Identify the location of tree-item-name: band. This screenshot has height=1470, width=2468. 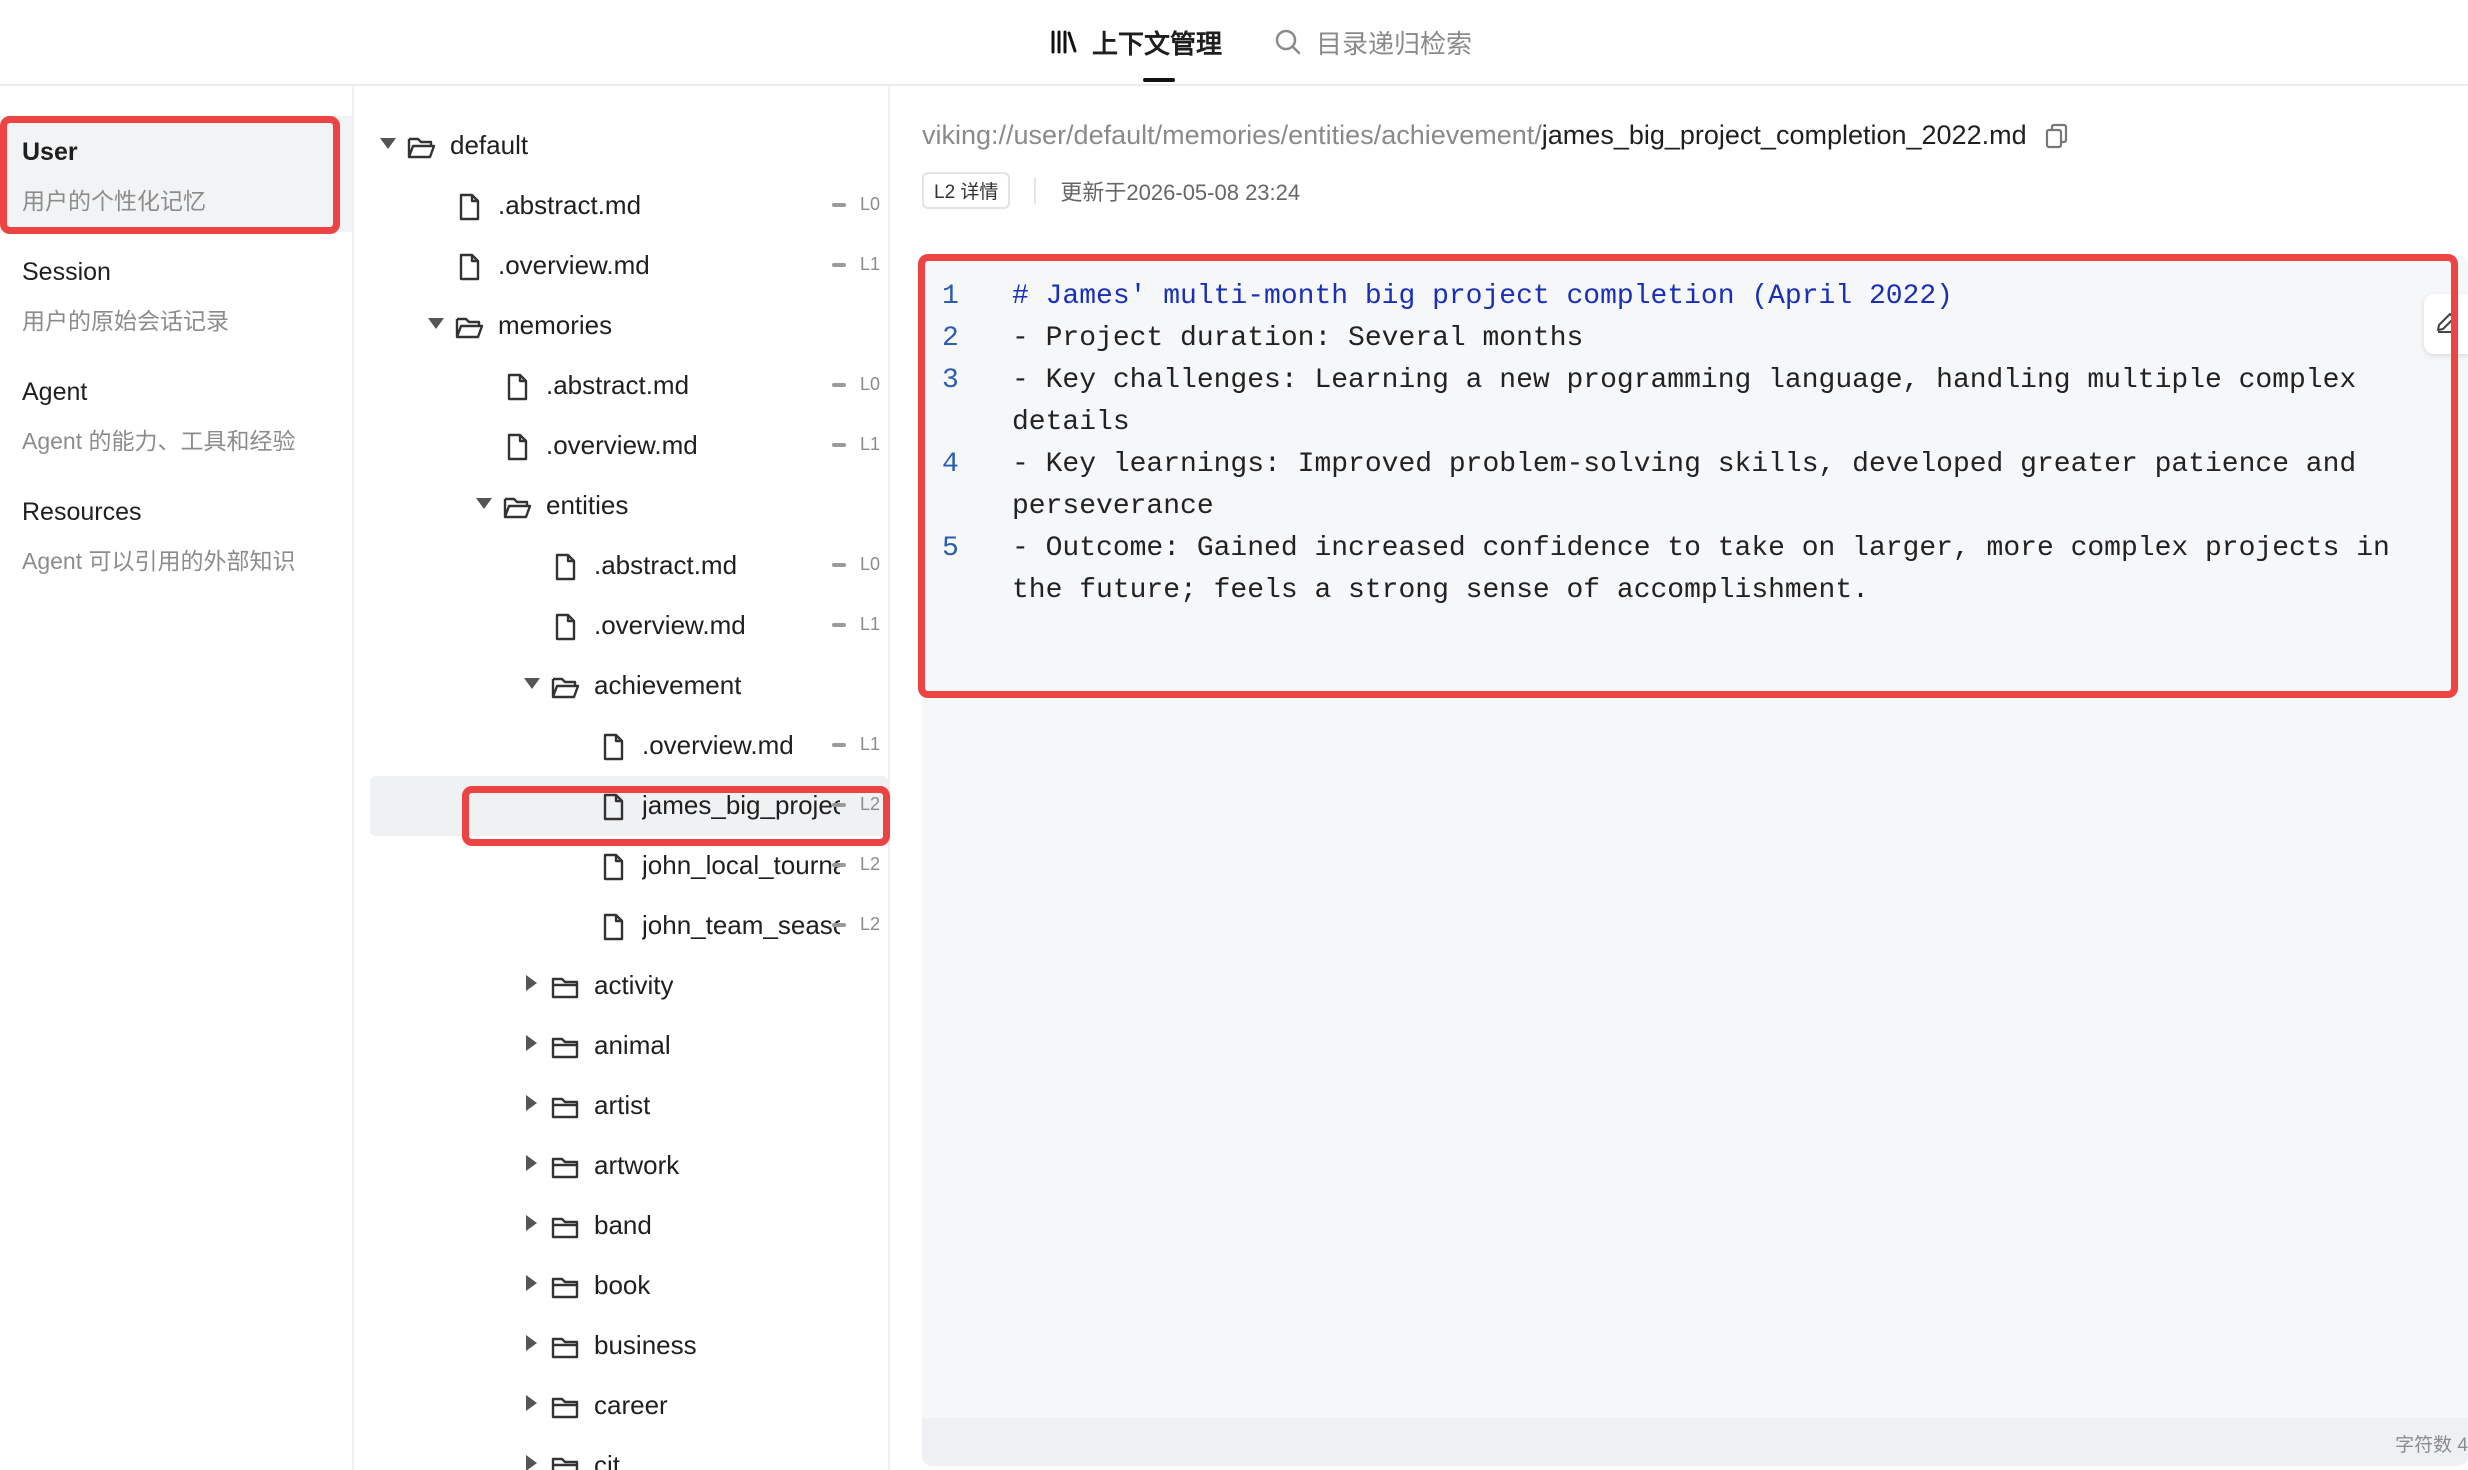
(623, 1225).